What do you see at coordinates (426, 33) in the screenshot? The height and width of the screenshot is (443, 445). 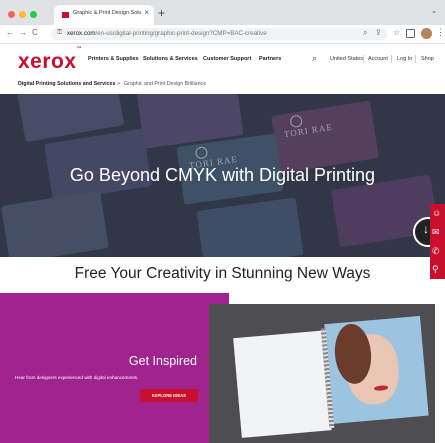 I see `profile-avatar` at bounding box center [426, 33].